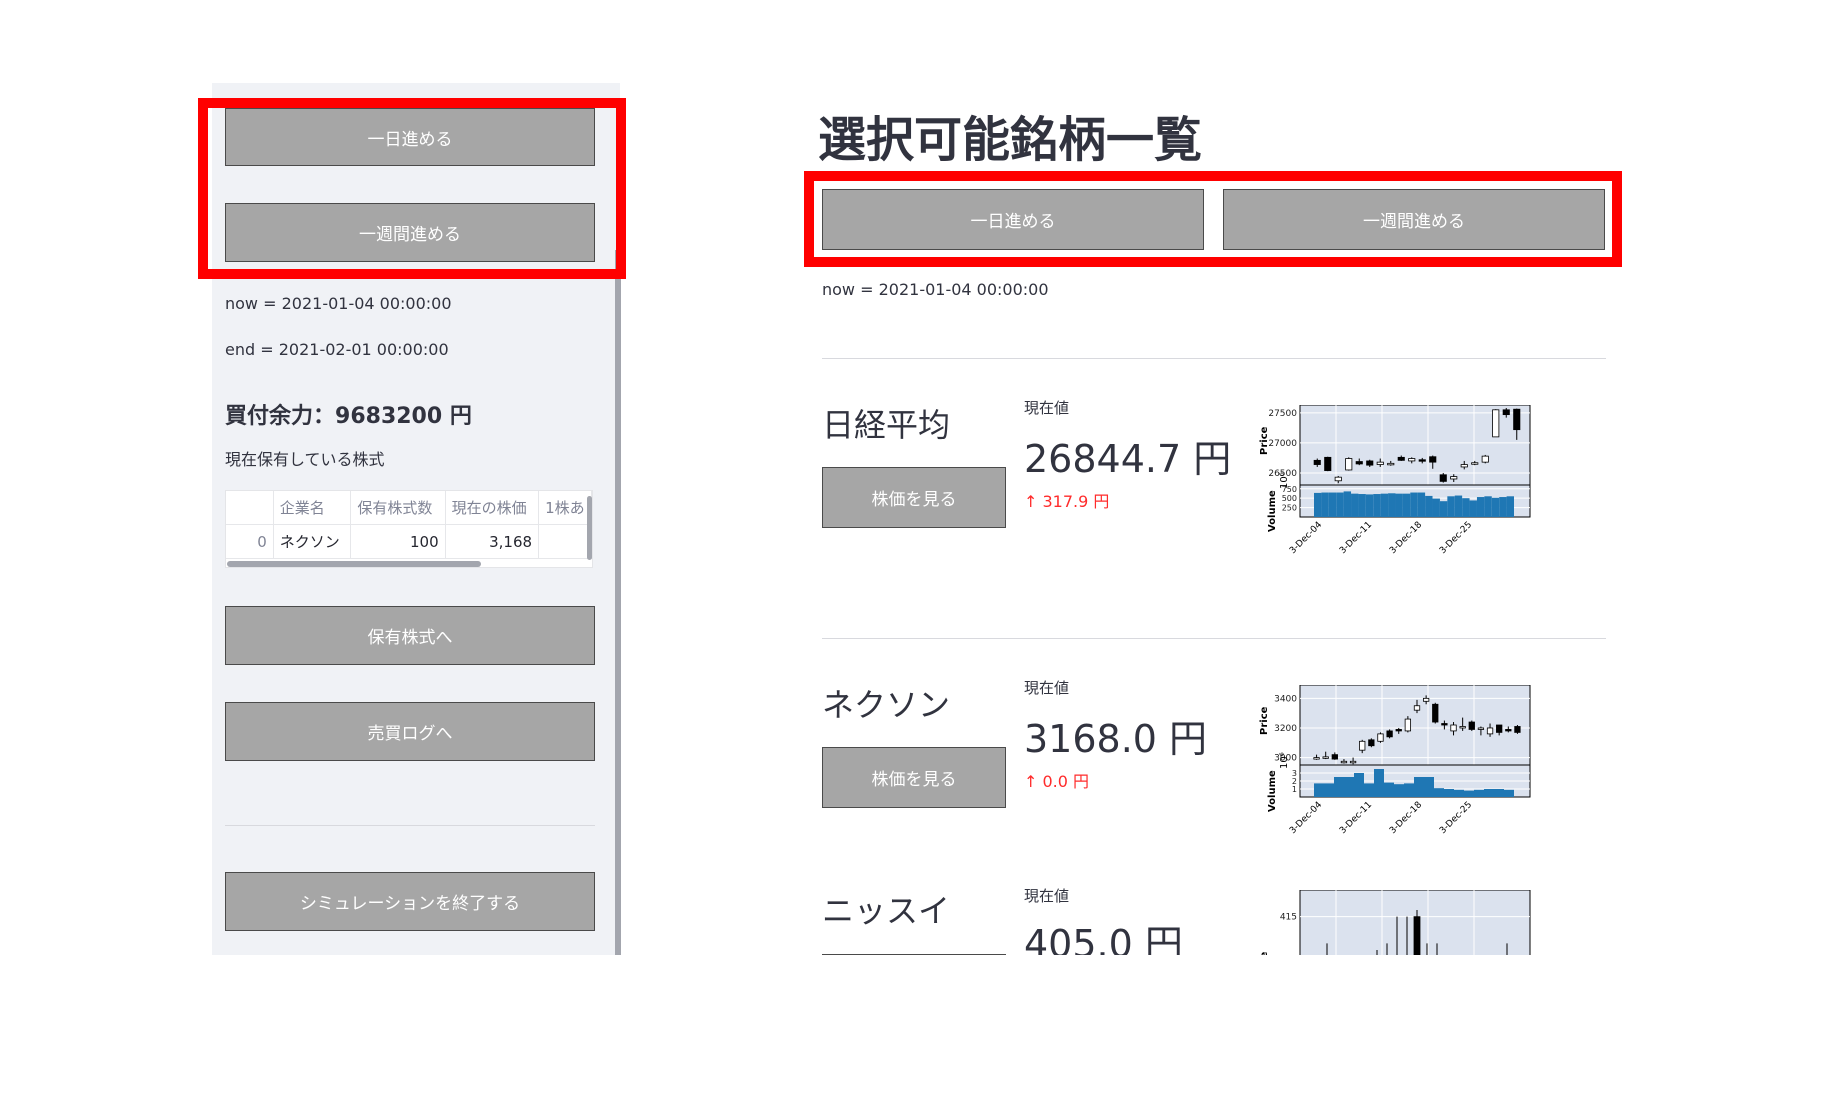  Describe the element at coordinates (618, 602) in the screenshot. I see `sidebar-scrollbar` at that location.